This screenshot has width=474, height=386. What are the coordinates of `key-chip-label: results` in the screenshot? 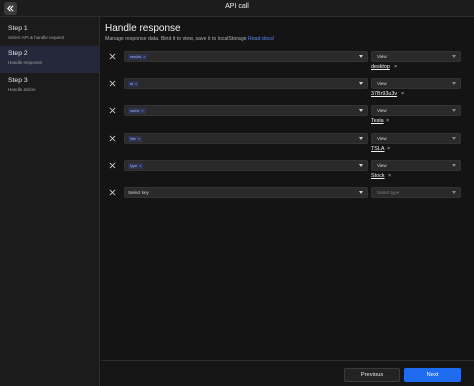 It's located at (136, 57).